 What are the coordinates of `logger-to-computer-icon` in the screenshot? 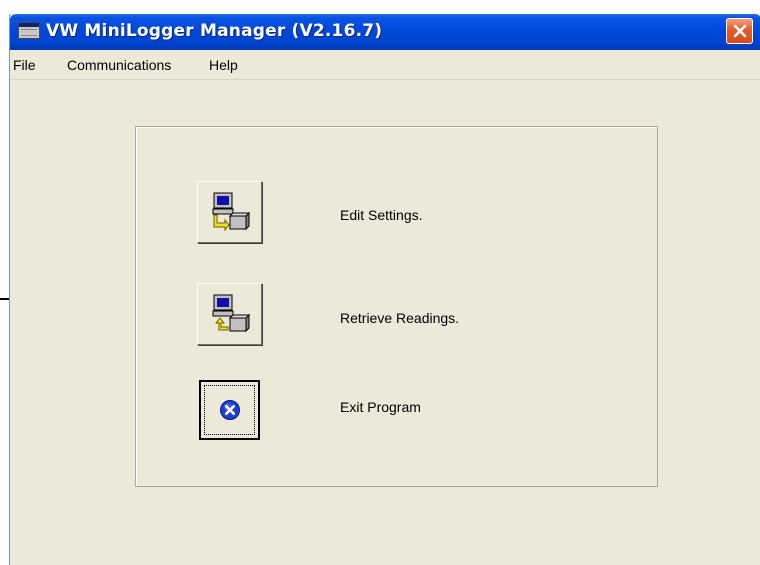 It's located at (231, 313).